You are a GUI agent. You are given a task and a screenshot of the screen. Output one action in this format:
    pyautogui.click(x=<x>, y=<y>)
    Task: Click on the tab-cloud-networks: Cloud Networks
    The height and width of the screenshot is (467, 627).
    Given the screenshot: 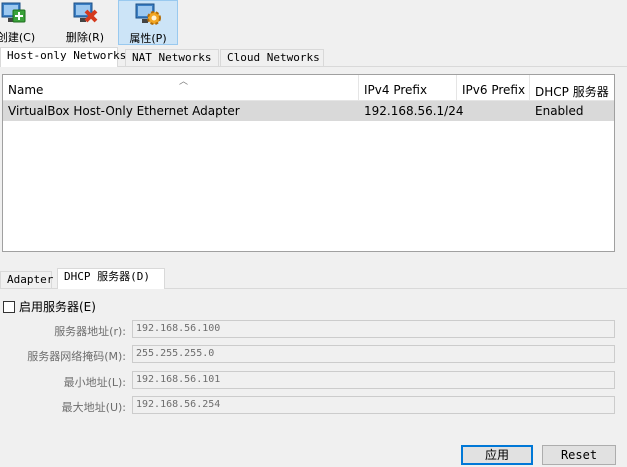 What is the action you would take?
    pyautogui.click(x=272, y=58)
    